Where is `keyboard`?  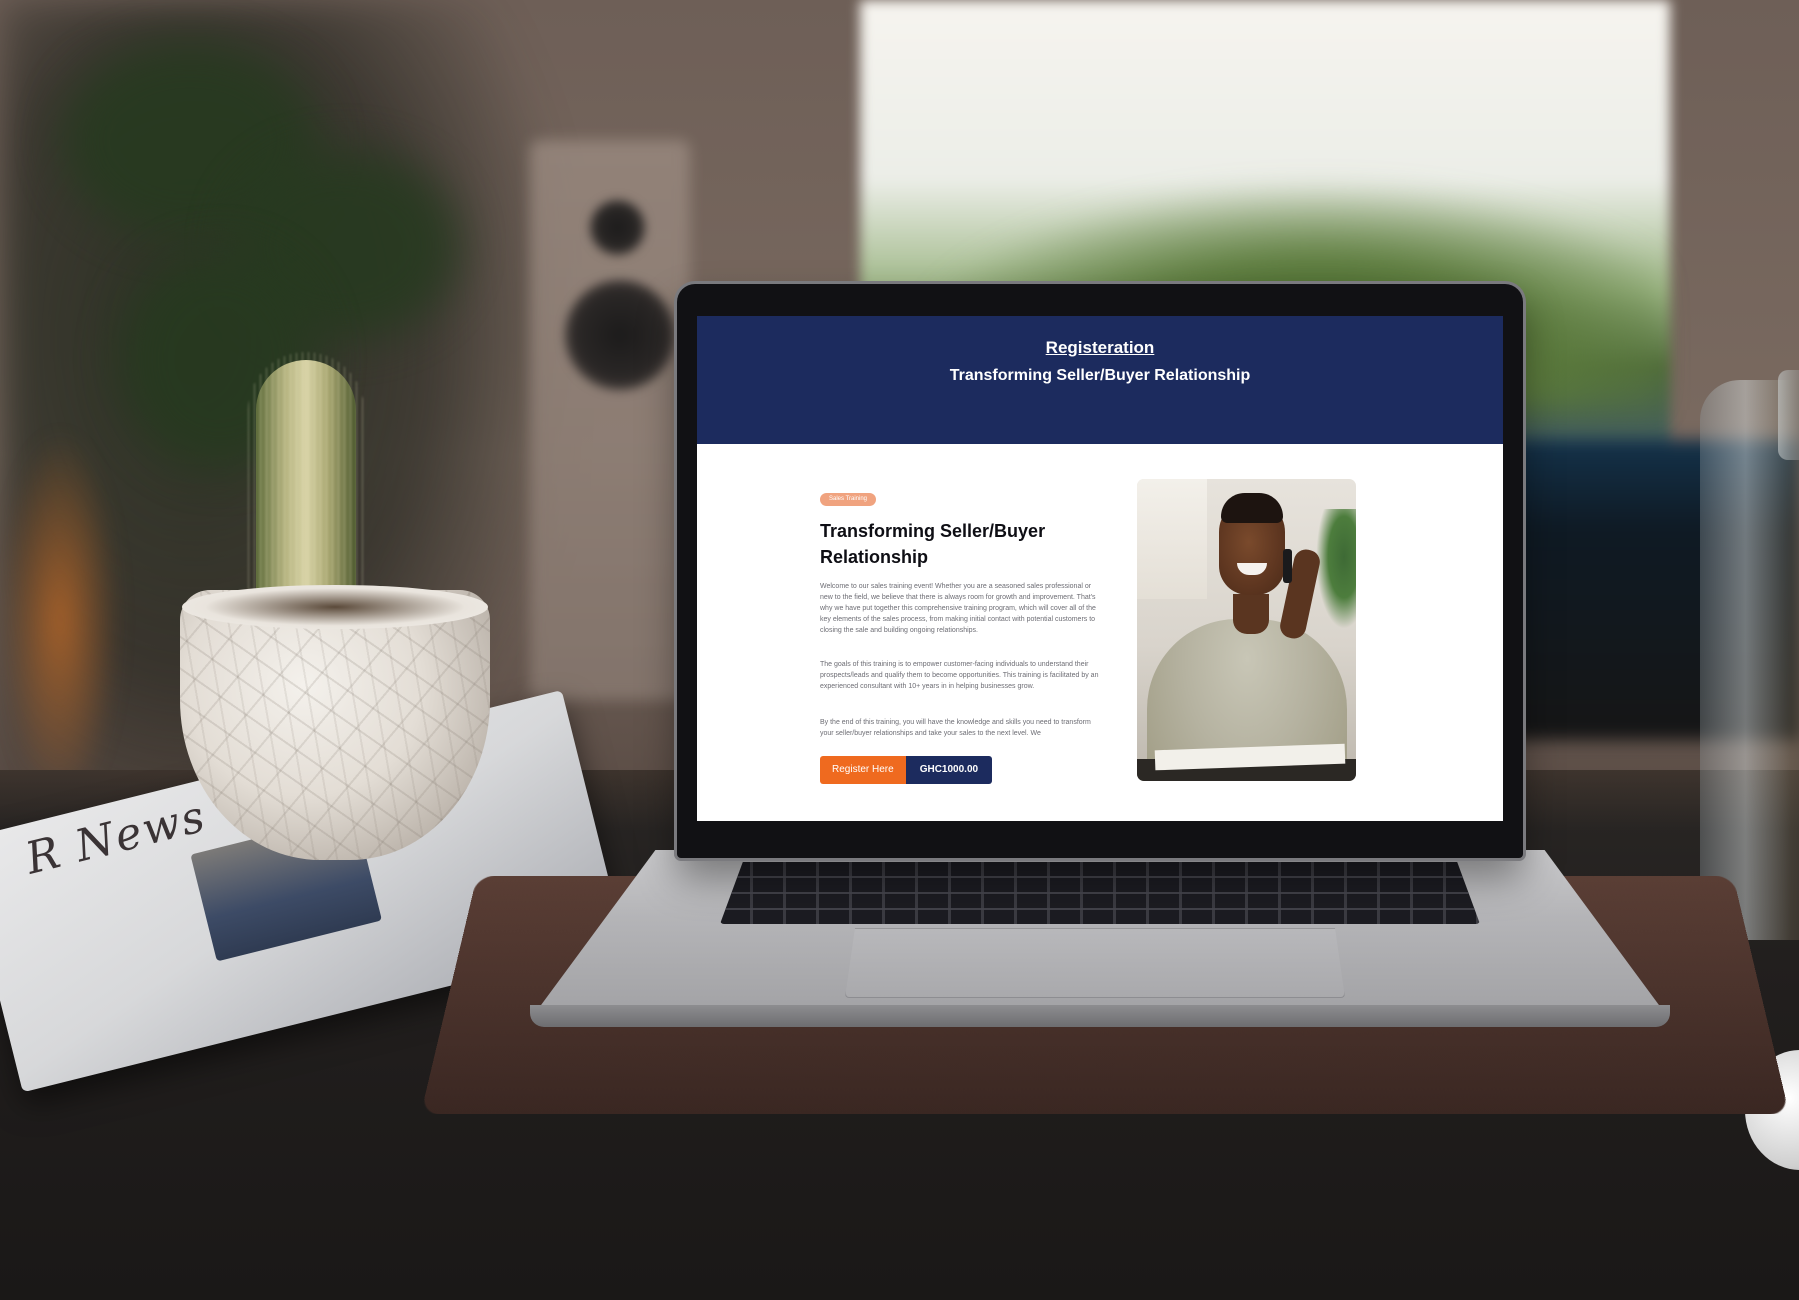 keyboard is located at coordinates (1100, 893).